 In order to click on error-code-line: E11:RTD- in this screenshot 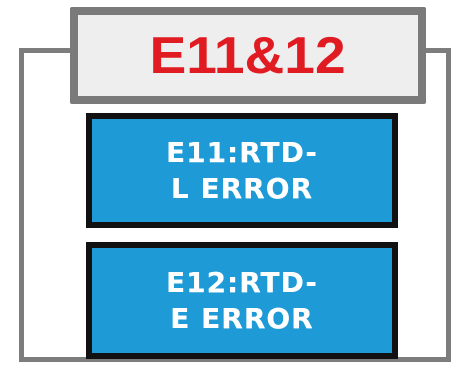, I will do `click(242, 152)`.